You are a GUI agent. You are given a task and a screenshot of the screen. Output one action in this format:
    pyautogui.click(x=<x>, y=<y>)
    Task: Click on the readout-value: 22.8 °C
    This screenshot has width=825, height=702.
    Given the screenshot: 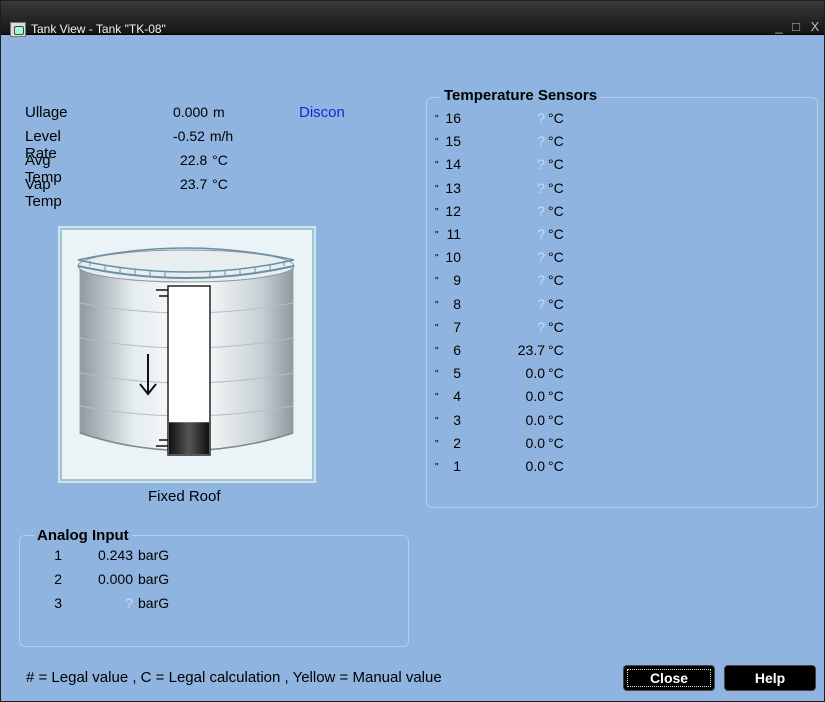 What is the action you would take?
    pyautogui.click(x=204, y=160)
    